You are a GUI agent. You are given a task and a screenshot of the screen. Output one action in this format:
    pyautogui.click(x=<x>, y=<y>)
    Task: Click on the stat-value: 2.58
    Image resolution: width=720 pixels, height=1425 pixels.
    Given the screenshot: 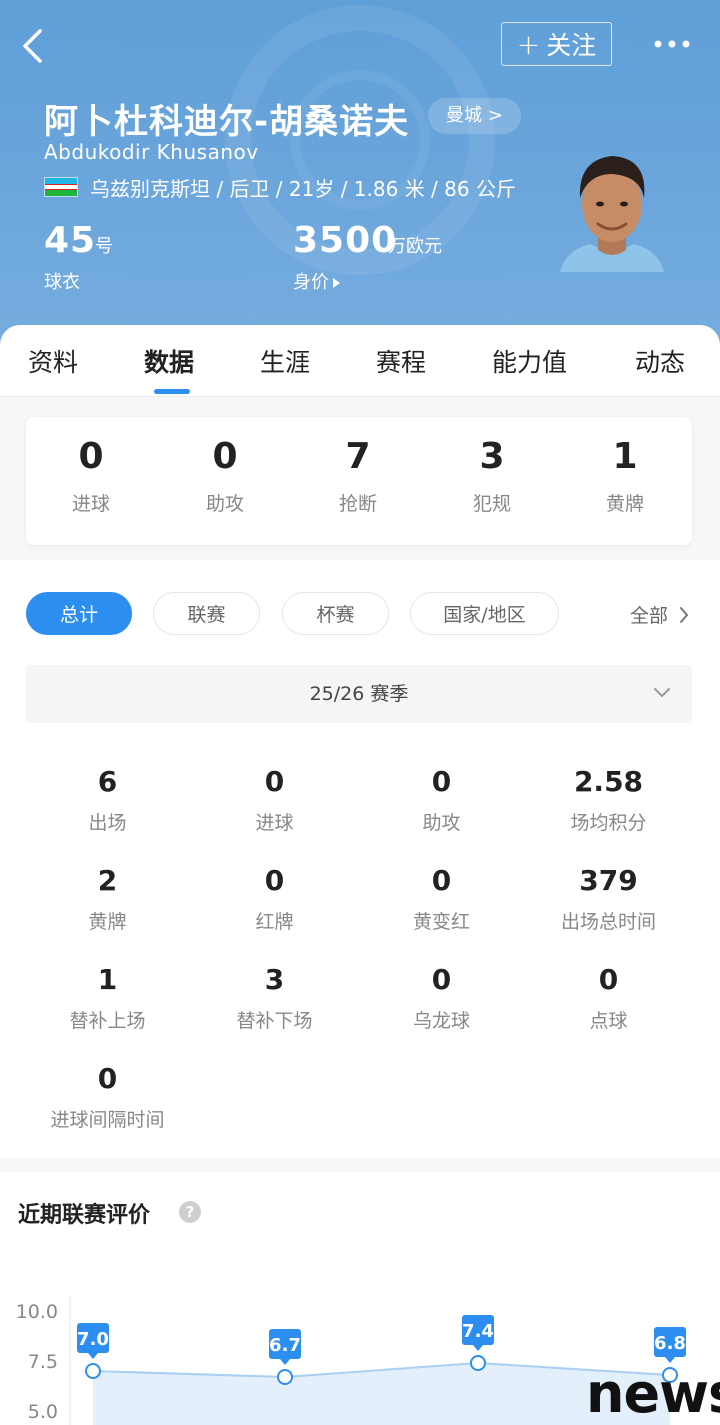 What is the action you would take?
    pyautogui.click(x=608, y=781)
    